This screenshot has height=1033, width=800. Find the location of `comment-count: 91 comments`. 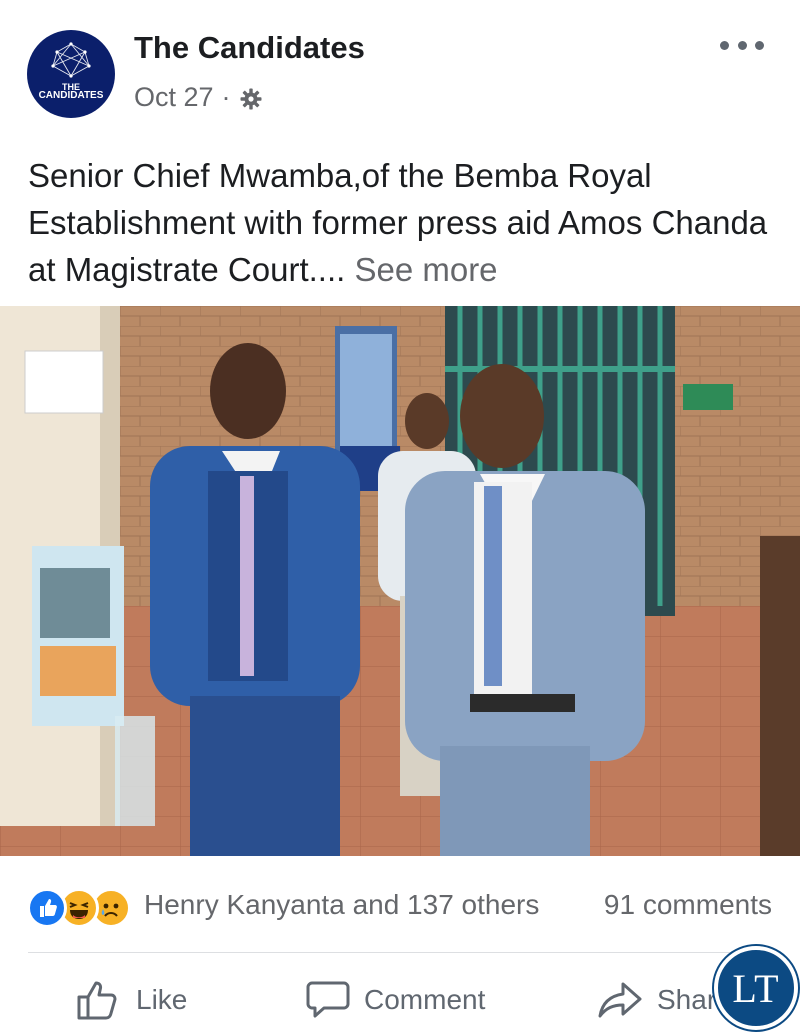

comment-count: 91 comments is located at coordinates (688, 905).